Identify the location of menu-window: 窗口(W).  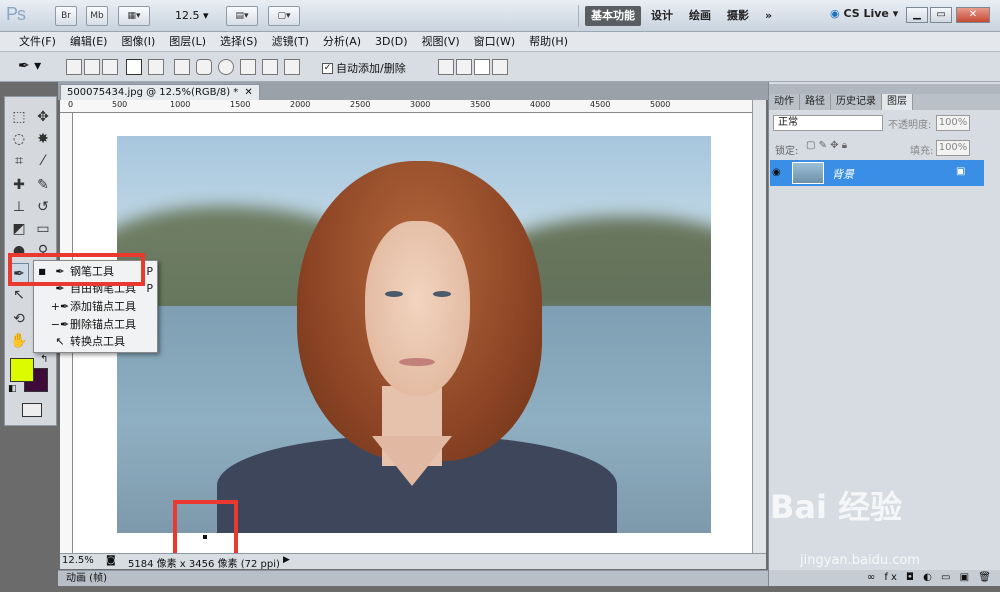
(494, 41).